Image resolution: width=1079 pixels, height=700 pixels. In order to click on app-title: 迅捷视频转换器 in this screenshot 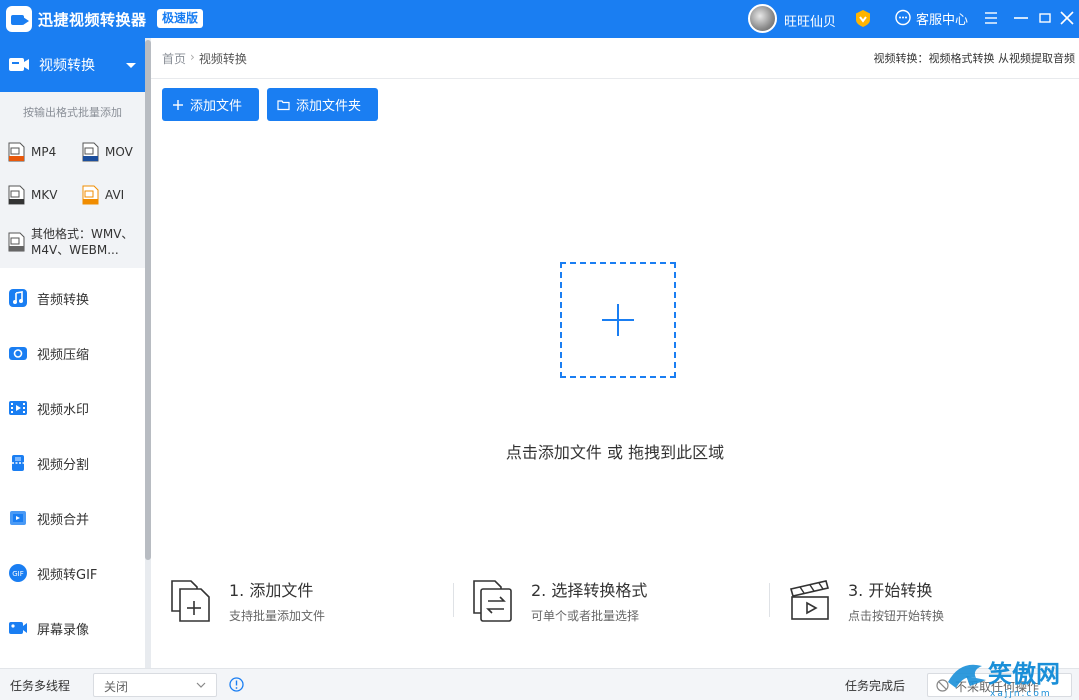, I will do `click(92, 20)`.